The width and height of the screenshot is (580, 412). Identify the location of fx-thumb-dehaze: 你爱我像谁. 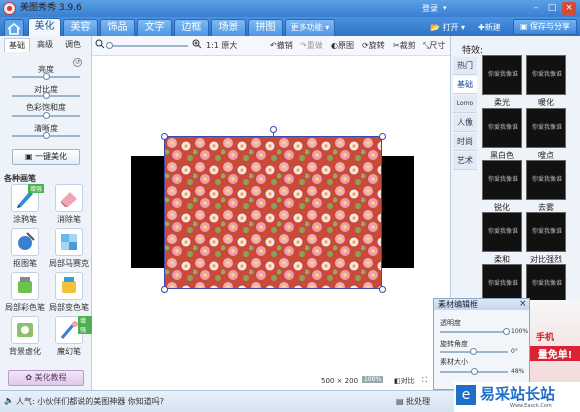
(546, 180).